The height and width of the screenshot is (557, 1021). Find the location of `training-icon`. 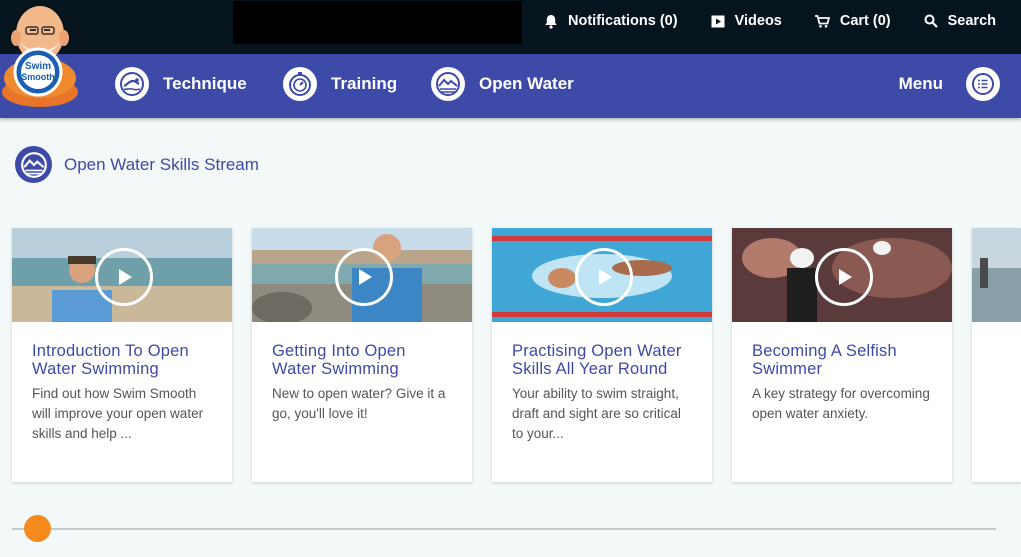

training-icon is located at coordinates (300, 84).